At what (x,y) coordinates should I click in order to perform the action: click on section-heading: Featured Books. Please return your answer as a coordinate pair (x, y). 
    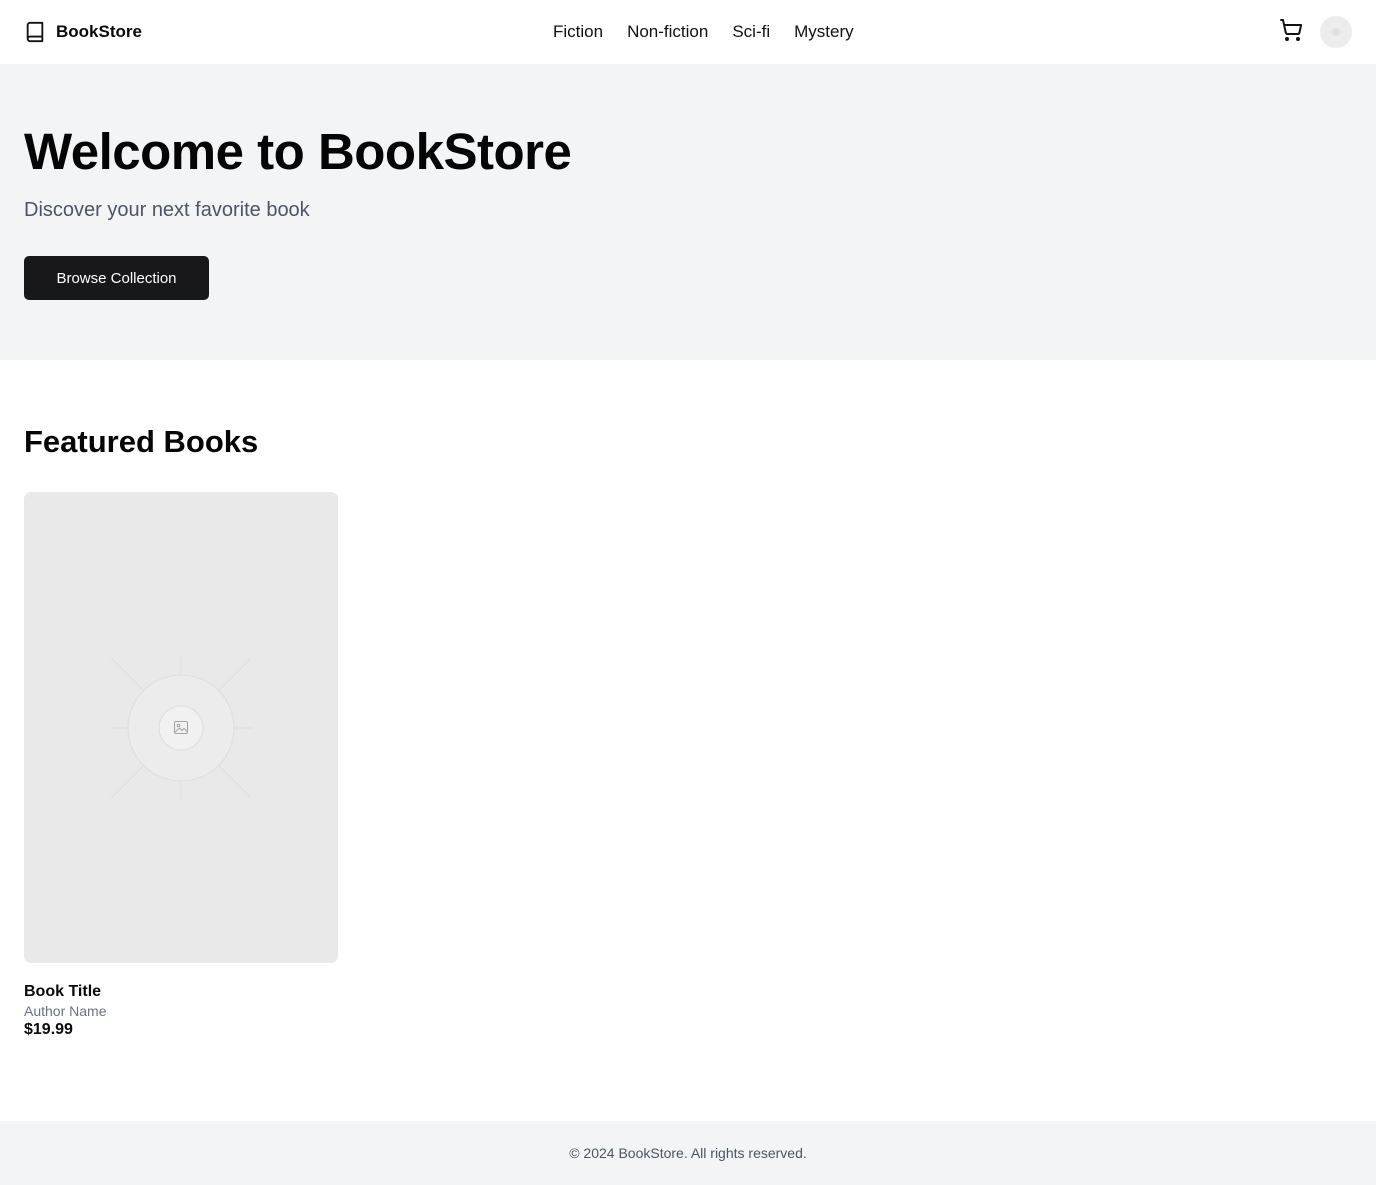
    Looking at the image, I should click on (141, 441).